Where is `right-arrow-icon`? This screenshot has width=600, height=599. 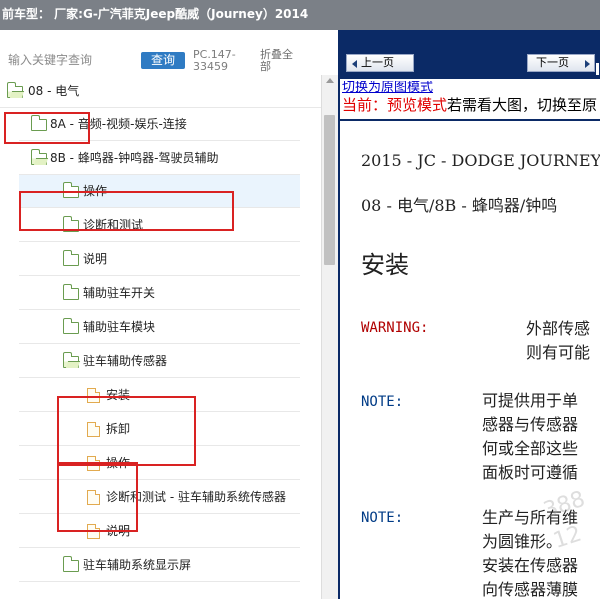
right-arrow-icon is located at coordinates (587, 64).